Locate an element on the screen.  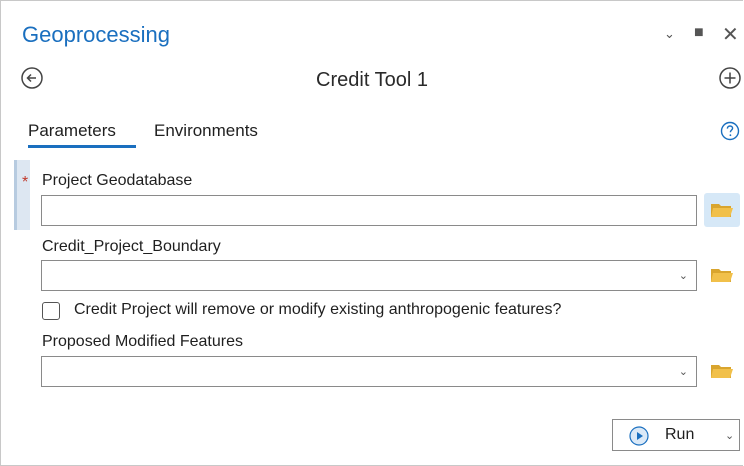
proposed-modified-features-select: ⌄ is located at coordinates (369, 371).